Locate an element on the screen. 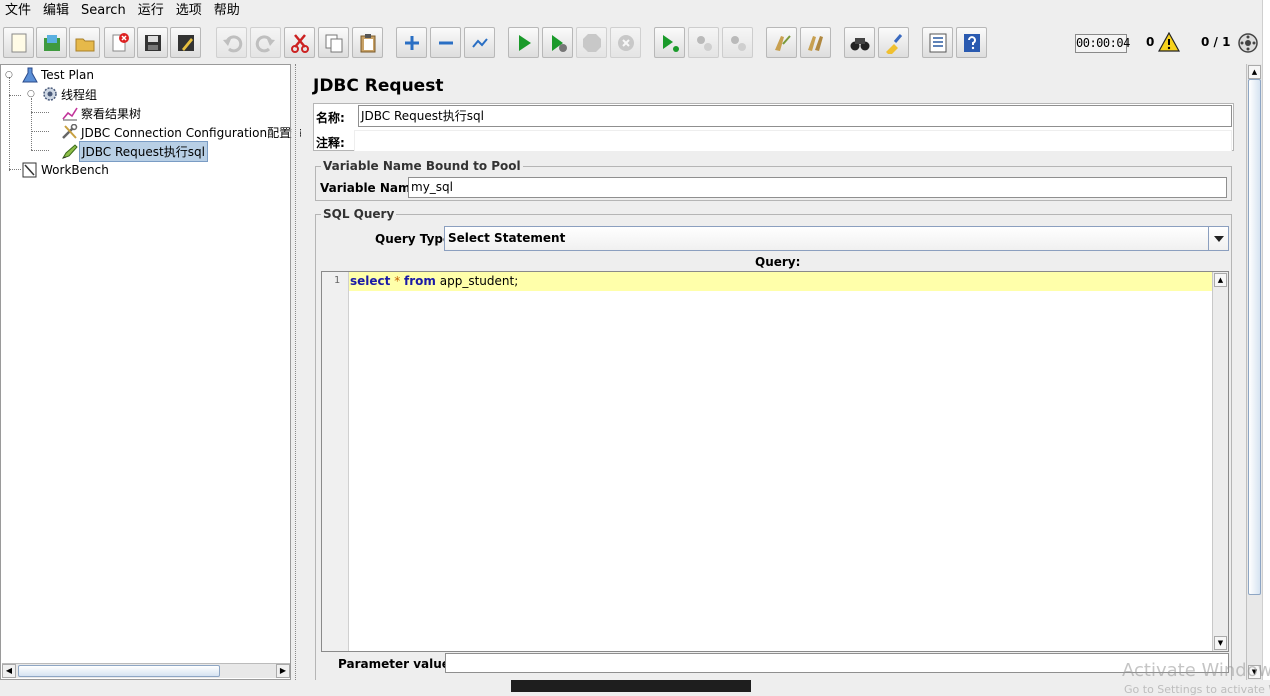 This screenshot has height=696, width=1270. tree-item-thread-group: 线程组 is located at coordinates (70, 94).